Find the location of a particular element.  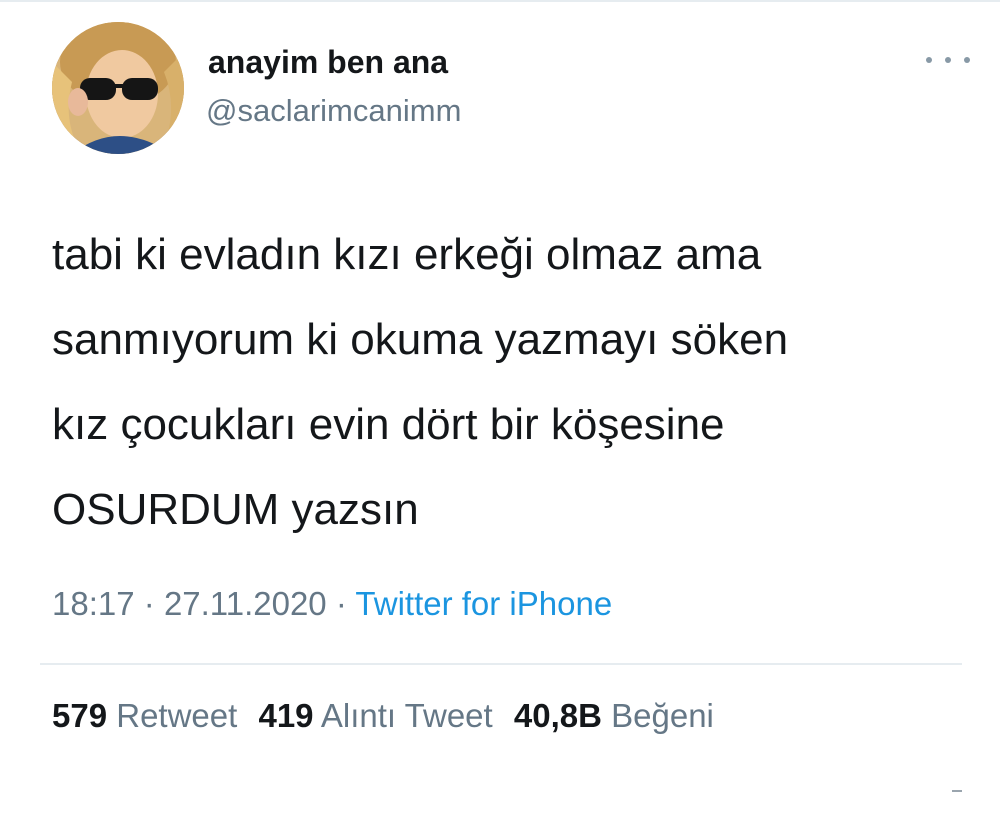

avatar-image is located at coordinates (118, 88).